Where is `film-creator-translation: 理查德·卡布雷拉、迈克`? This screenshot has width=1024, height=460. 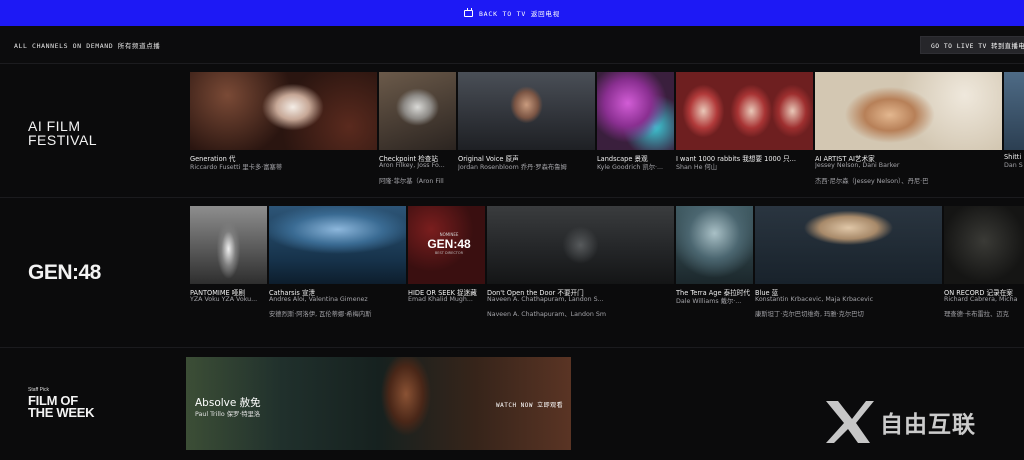 film-creator-translation: 理查德·卡布雷拉、迈克 is located at coordinates (976, 314).